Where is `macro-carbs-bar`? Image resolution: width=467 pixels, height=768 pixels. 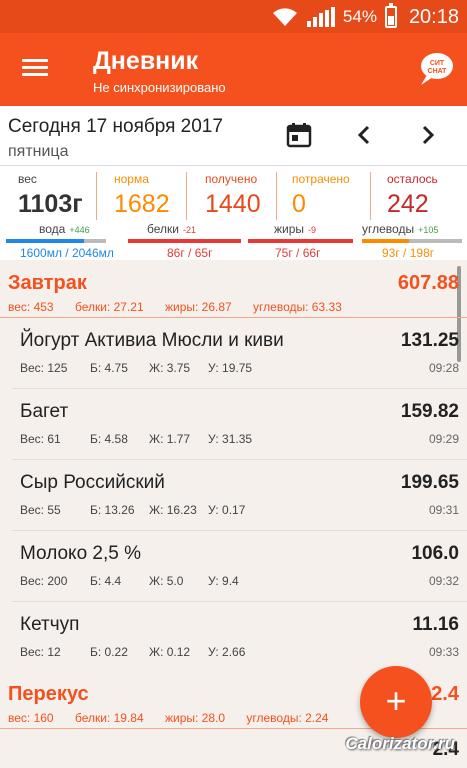 macro-carbs-bar is located at coordinates (412, 241).